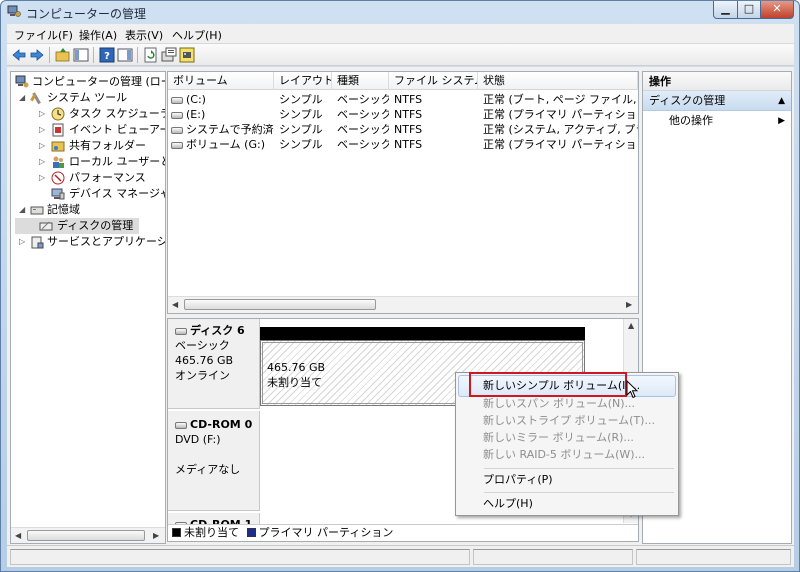 The height and width of the screenshot is (572, 800). I want to click on menu-file: ファイル(F), so click(43, 35).